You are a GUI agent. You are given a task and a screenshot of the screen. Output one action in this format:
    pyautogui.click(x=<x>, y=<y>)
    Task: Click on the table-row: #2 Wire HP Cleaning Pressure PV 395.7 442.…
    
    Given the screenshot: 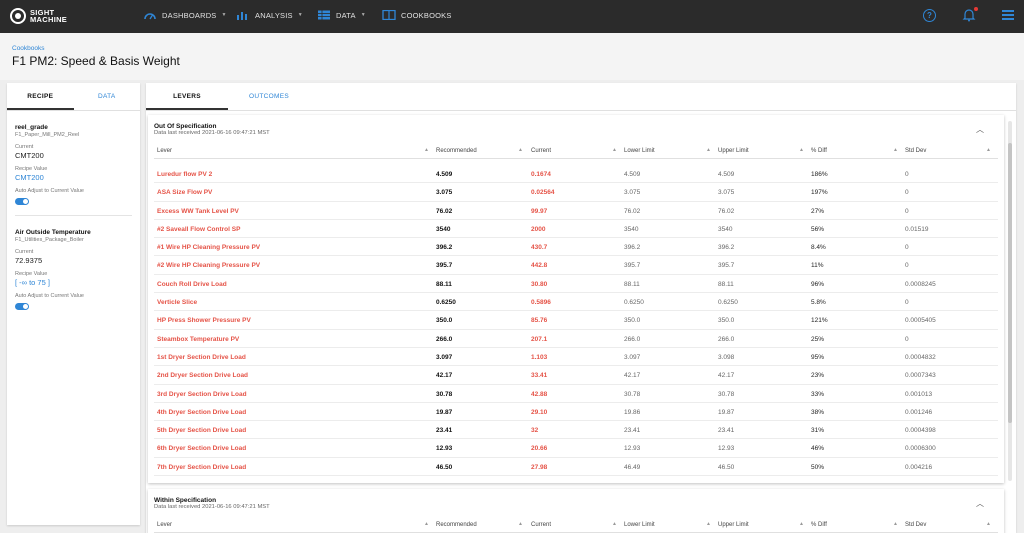 What is the action you would take?
    pyautogui.click(x=576, y=265)
    